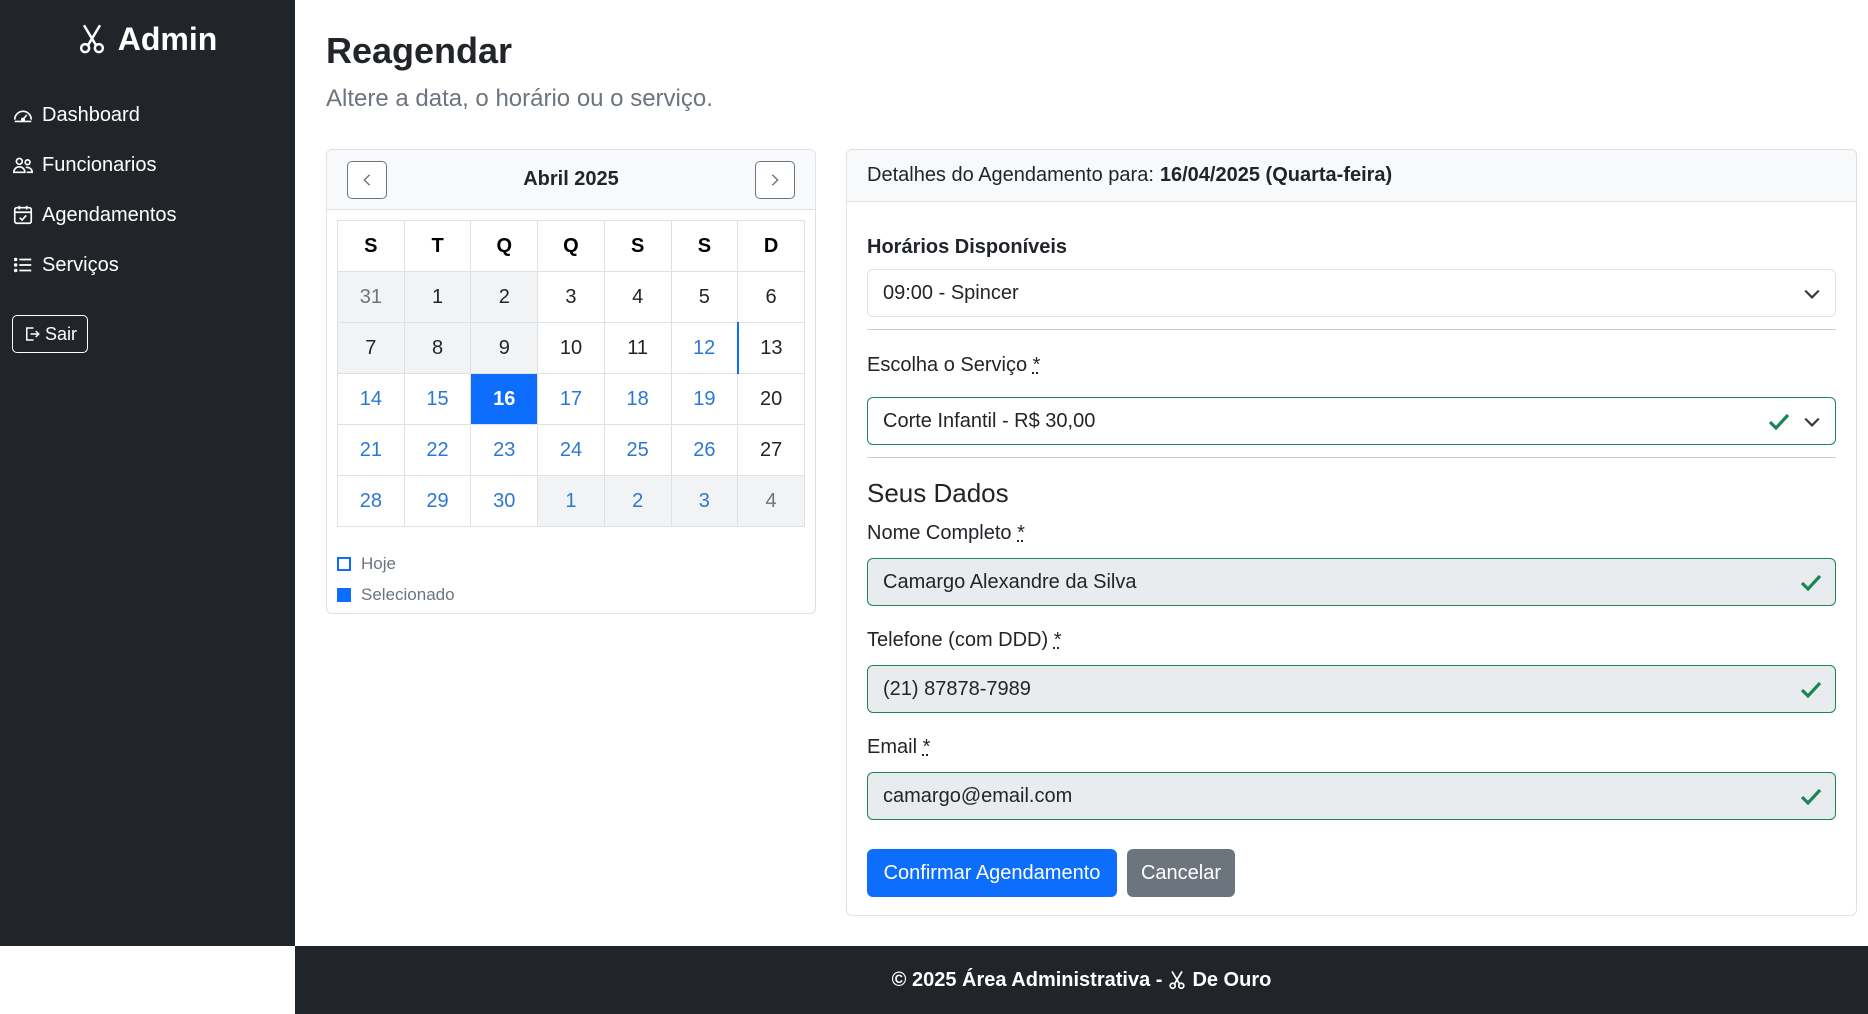  I want to click on sidebar-item-funcionarios: Funcionarios, so click(147, 165).